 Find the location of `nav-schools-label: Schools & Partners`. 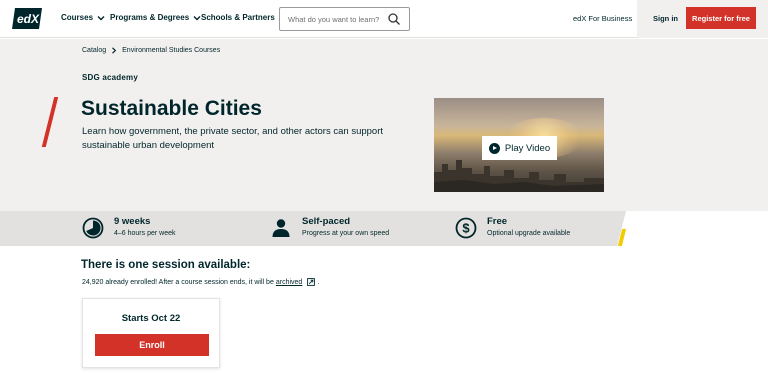

nav-schools-label: Schools & Partners is located at coordinates (238, 17).